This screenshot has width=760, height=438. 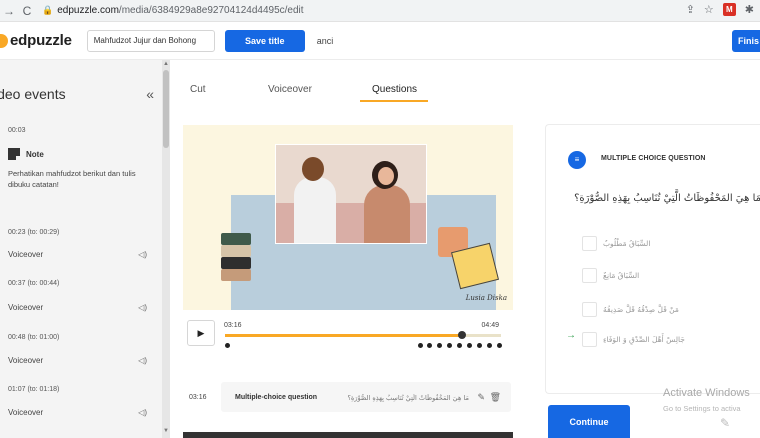 I want to click on star-icon: ☆, so click(x=709, y=9).